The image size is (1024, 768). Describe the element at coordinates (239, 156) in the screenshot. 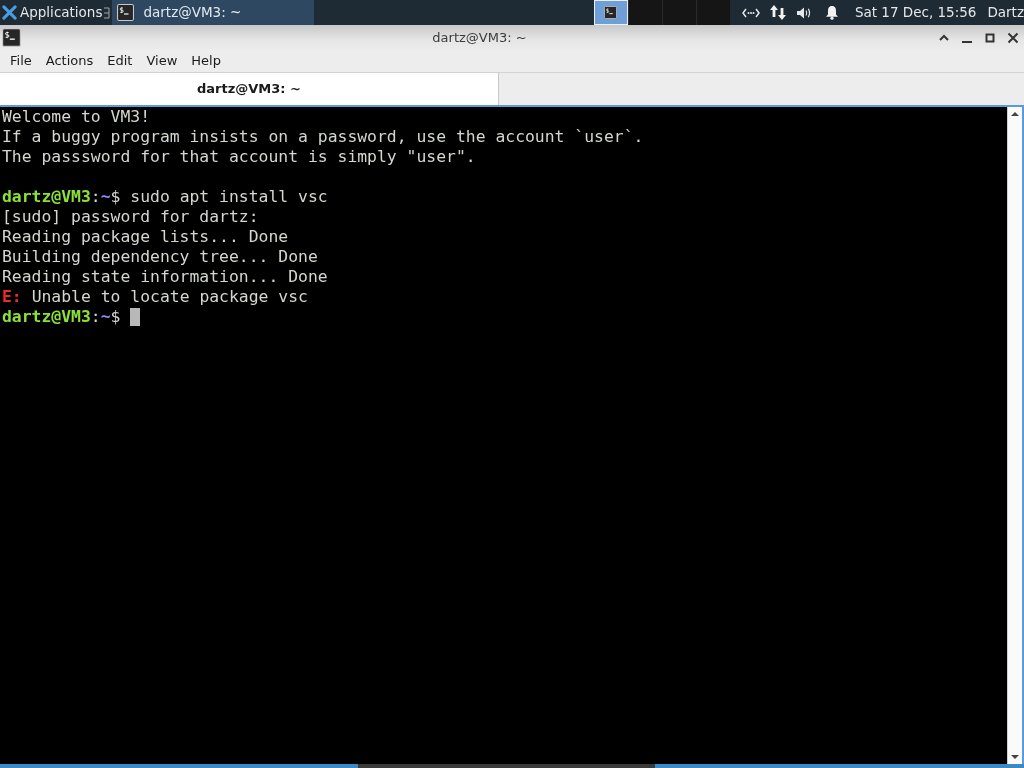

I see `terminal-output-line: The passsword for that account is simply "user".` at that location.